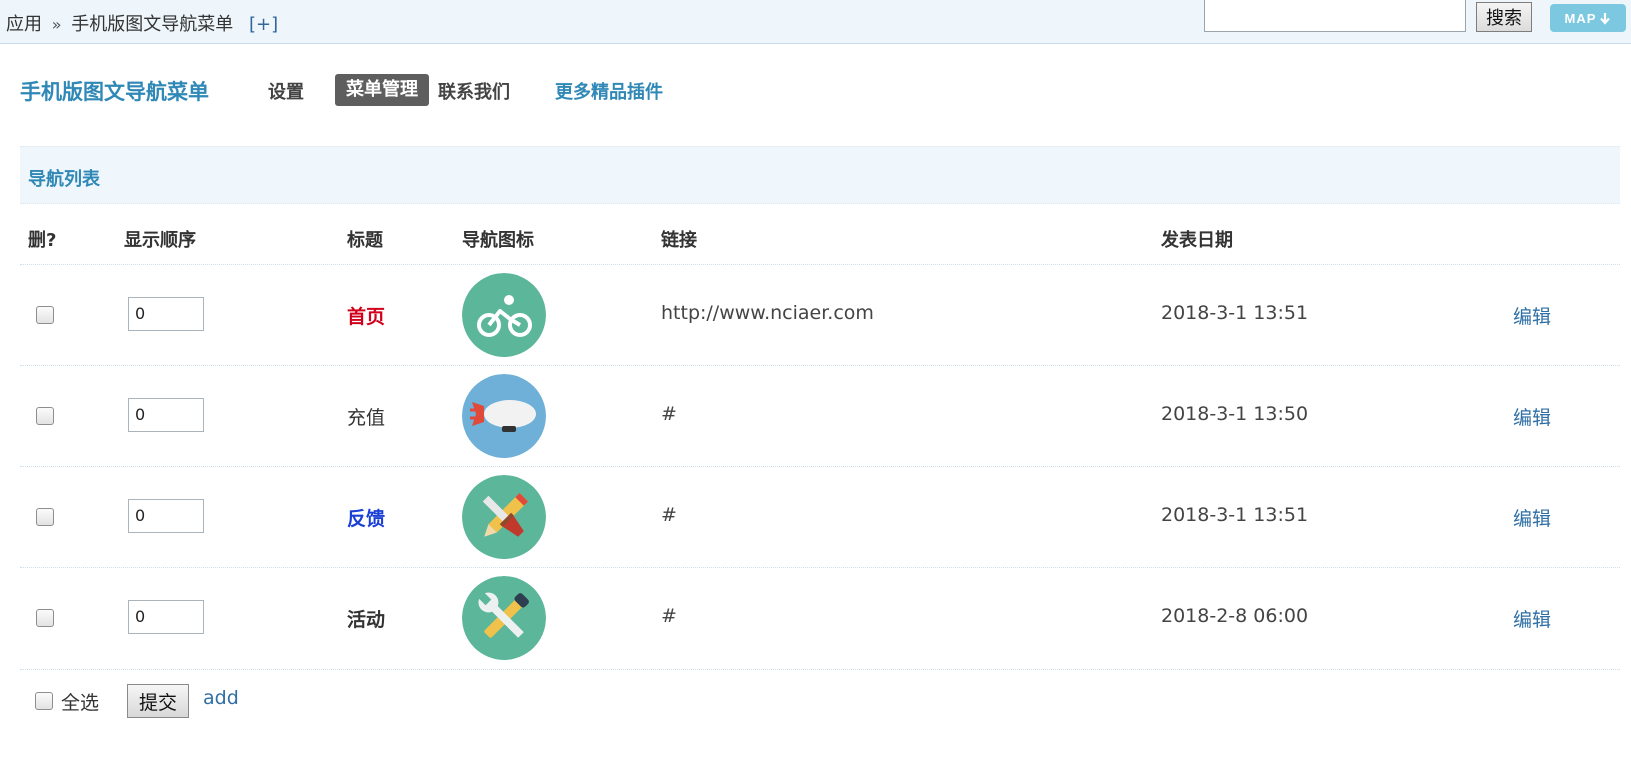 This screenshot has width=1631, height=782. Describe the element at coordinates (158, 701) in the screenshot. I see `submit-button: 提交` at that location.